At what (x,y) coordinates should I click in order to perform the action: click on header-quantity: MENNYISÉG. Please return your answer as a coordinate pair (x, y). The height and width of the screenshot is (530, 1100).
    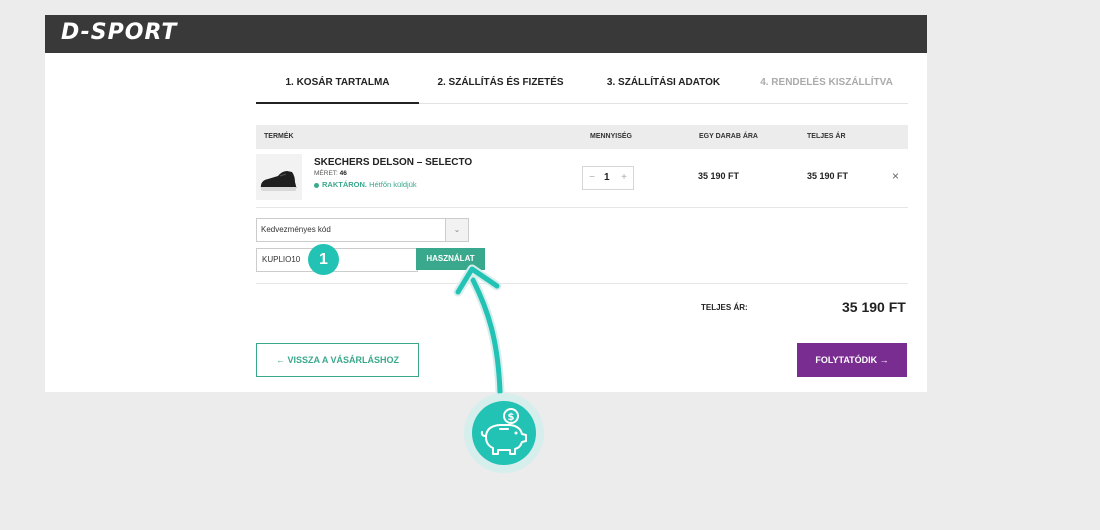
    Looking at the image, I should click on (611, 136).